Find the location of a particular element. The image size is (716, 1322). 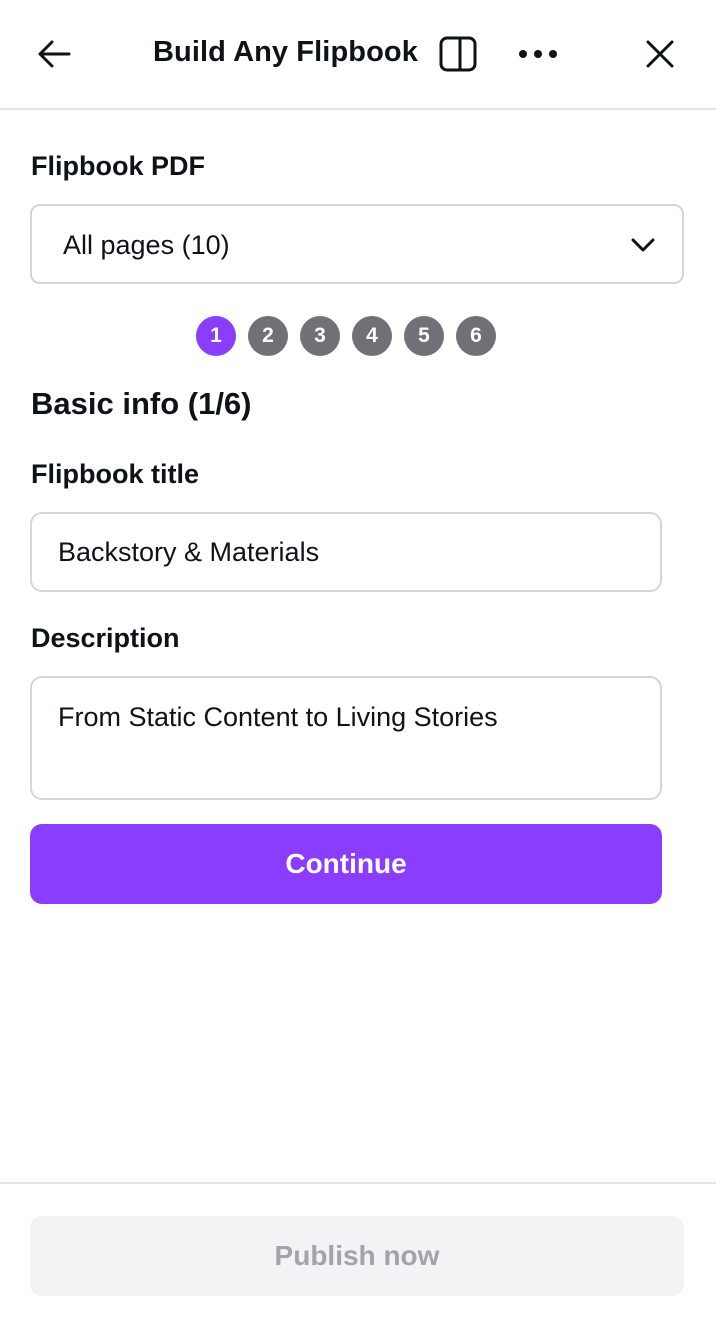

flipbook-pdf-label: Flipbook PDF is located at coordinates (118, 166).